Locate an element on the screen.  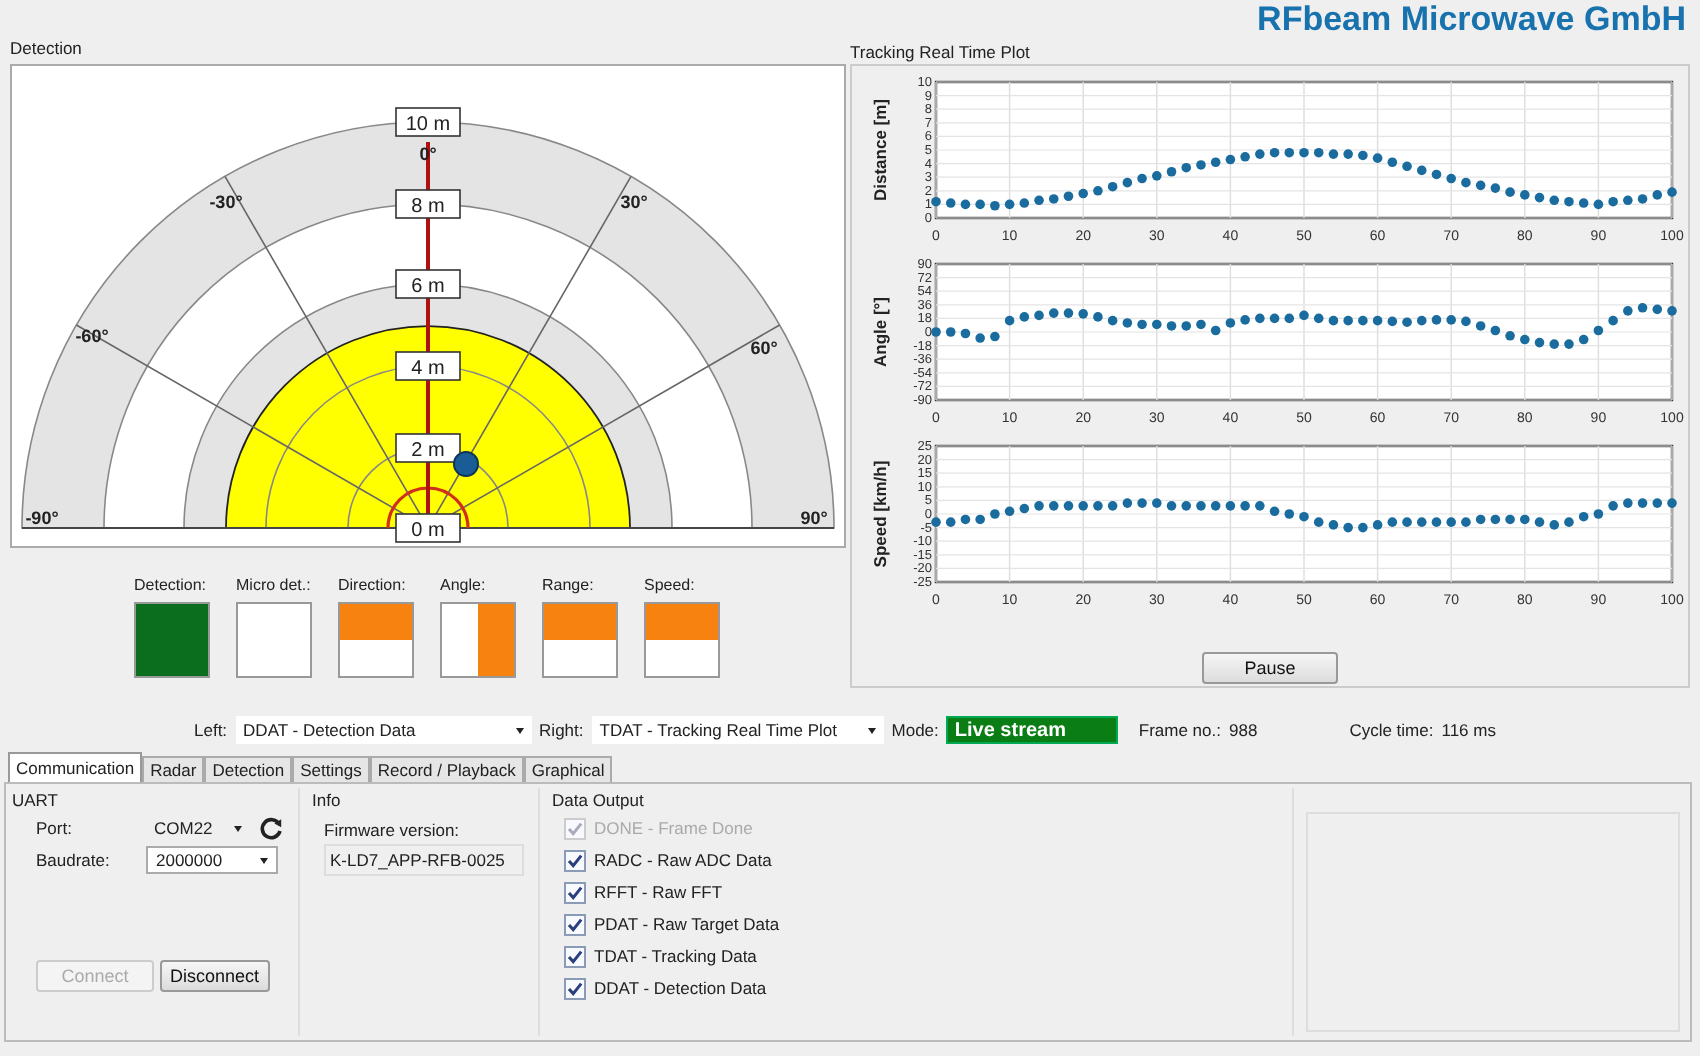
refresh-icon is located at coordinates (271, 828).